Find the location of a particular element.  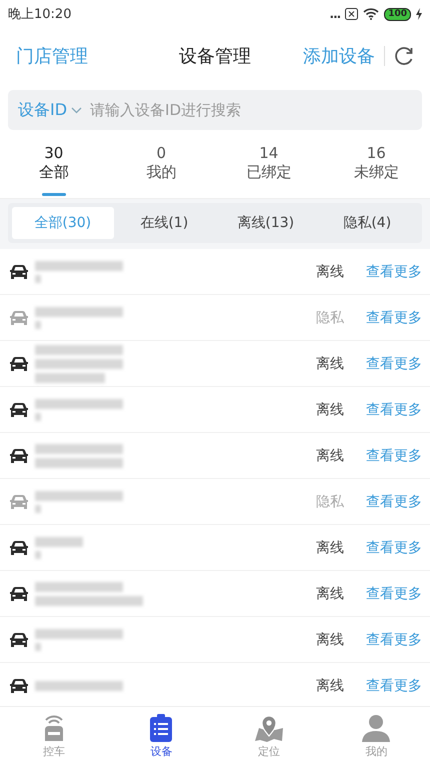

notification-icon is located at coordinates (351, 14).